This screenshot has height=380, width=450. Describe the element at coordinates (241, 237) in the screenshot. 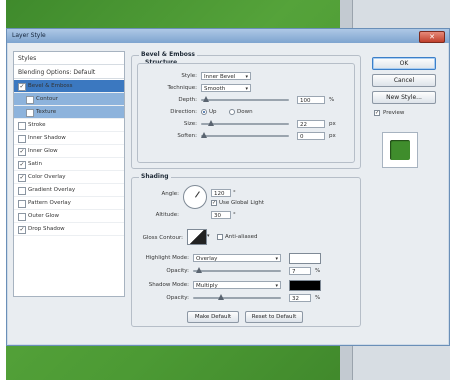

I see `anti-aliased-label: Anti-aliased` at that location.